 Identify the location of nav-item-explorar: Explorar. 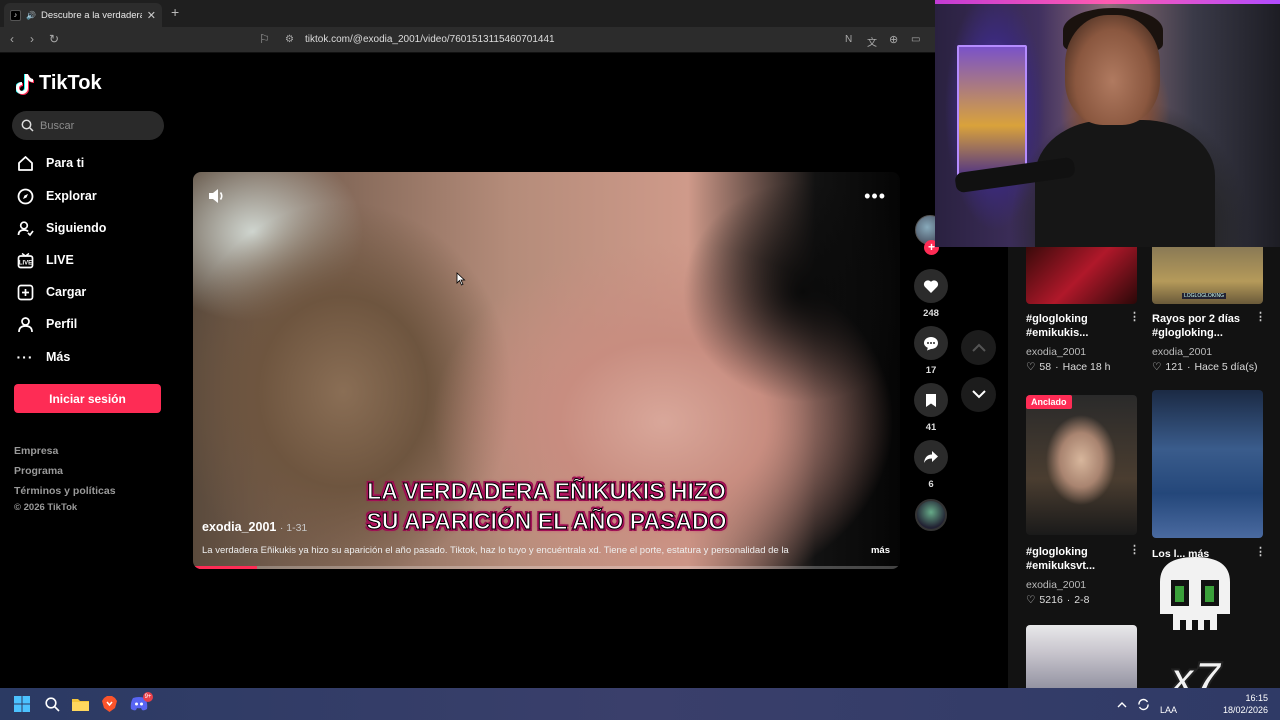
(56, 196).